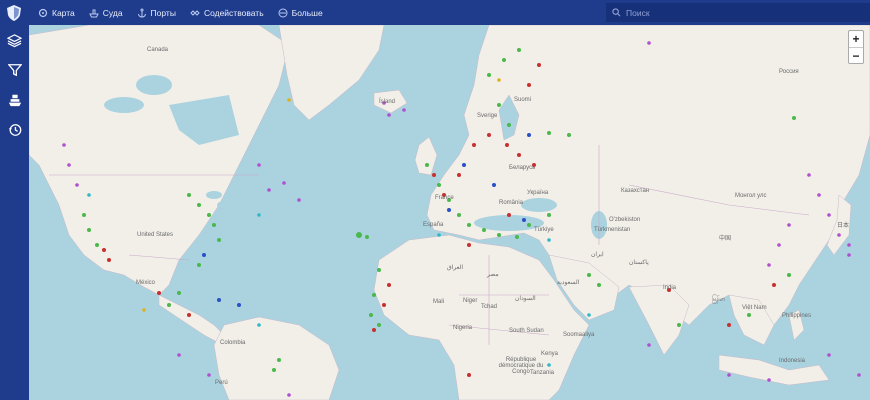 Image resolution: width=870 pixels, height=400 pixels. I want to click on layers-button, so click(14, 40).